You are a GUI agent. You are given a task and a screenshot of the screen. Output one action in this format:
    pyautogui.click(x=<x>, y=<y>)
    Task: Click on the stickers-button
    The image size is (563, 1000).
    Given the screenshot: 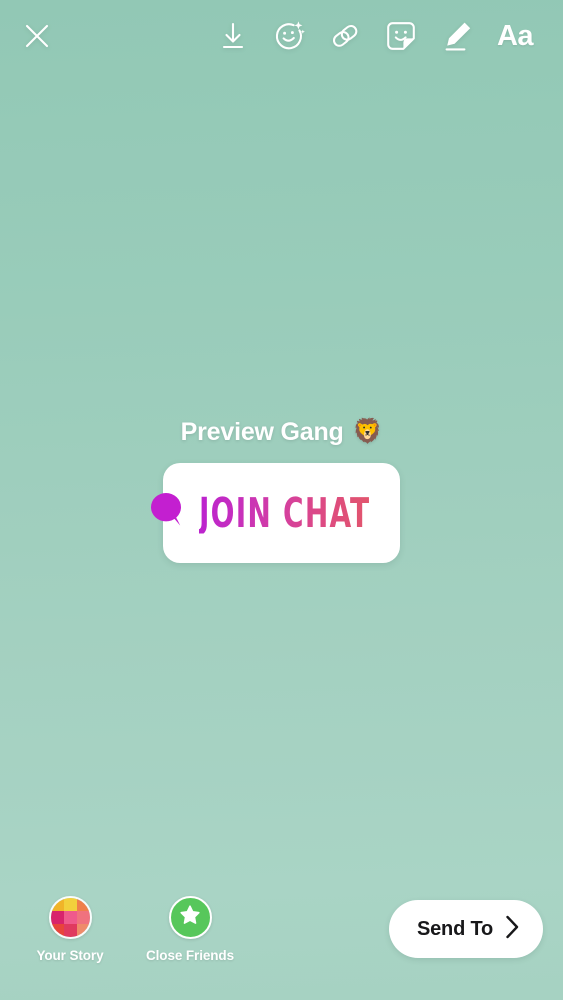 What is the action you would take?
    pyautogui.click(x=401, y=36)
    